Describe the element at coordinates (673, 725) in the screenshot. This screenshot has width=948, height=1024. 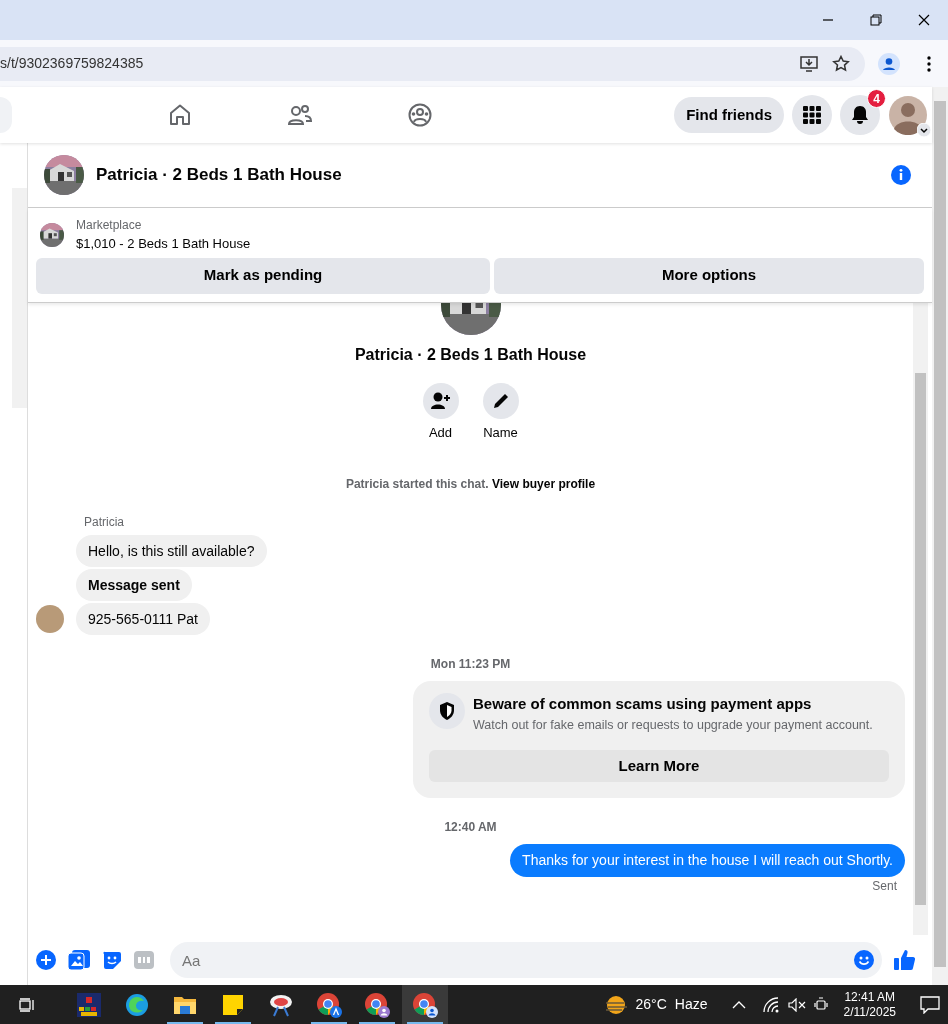
I see `warning-text: Watch out for fake emails or requests to upgrade your payment account.` at that location.